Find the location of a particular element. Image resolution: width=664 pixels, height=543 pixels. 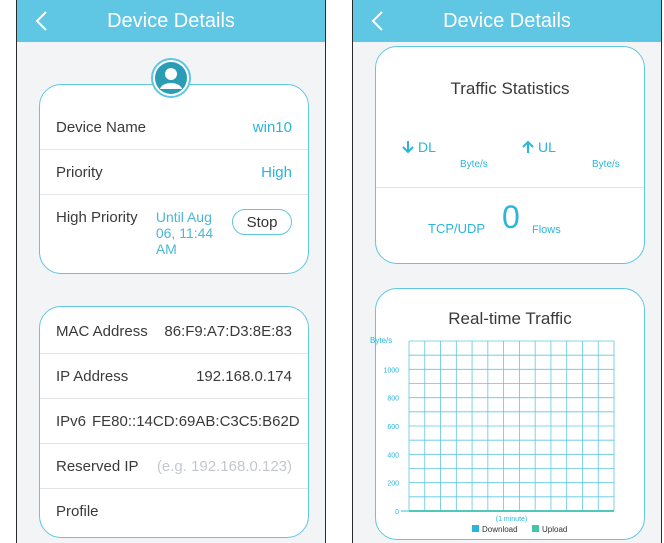

profile-row: Profile is located at coordinates (174, 511).